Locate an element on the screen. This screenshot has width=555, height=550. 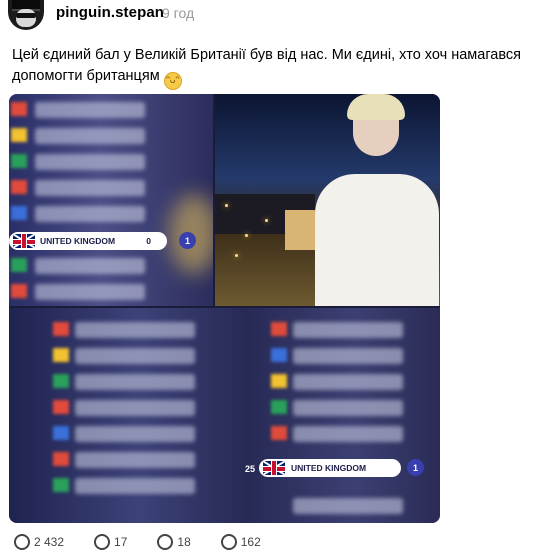
heart-icon is located at coordinates (22, 542).